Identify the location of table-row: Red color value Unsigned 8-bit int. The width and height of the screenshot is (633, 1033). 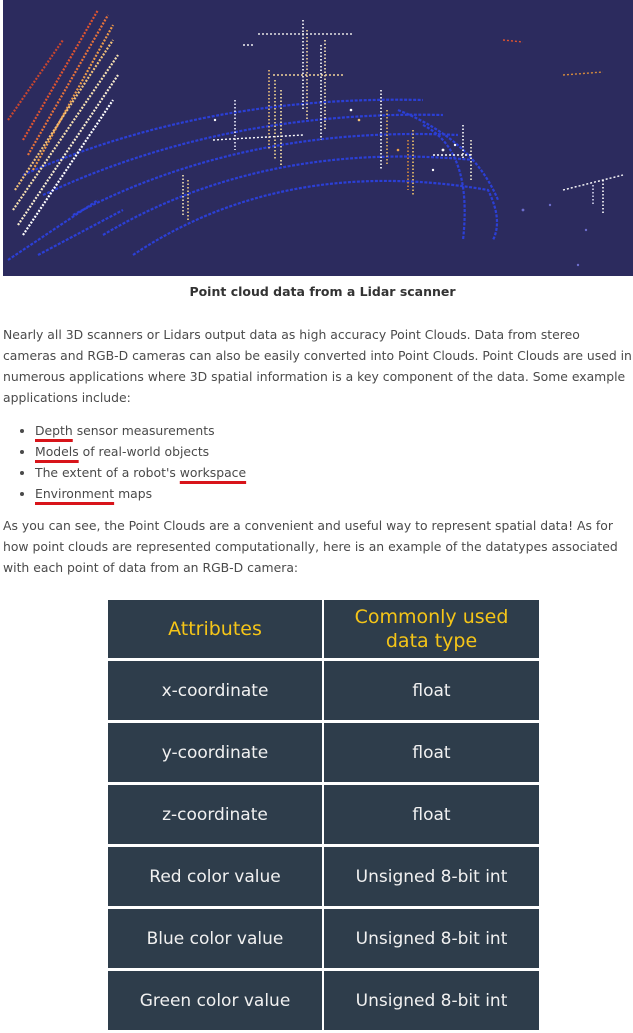
(323, 876).